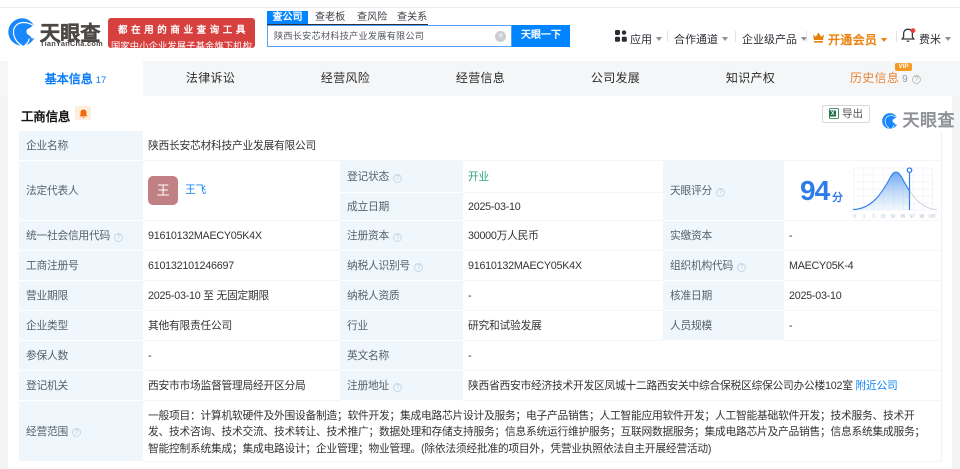 The image size is (960, 469). I want to click on svg-text: 50, so click(893, 216).